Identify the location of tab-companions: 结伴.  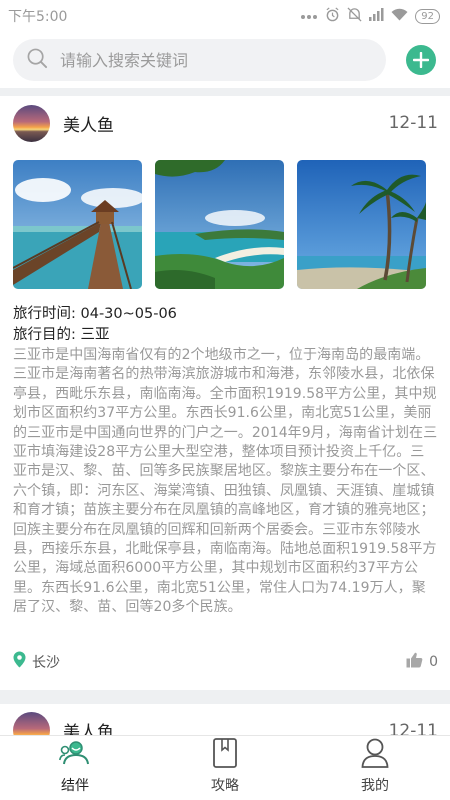
(75, 768).